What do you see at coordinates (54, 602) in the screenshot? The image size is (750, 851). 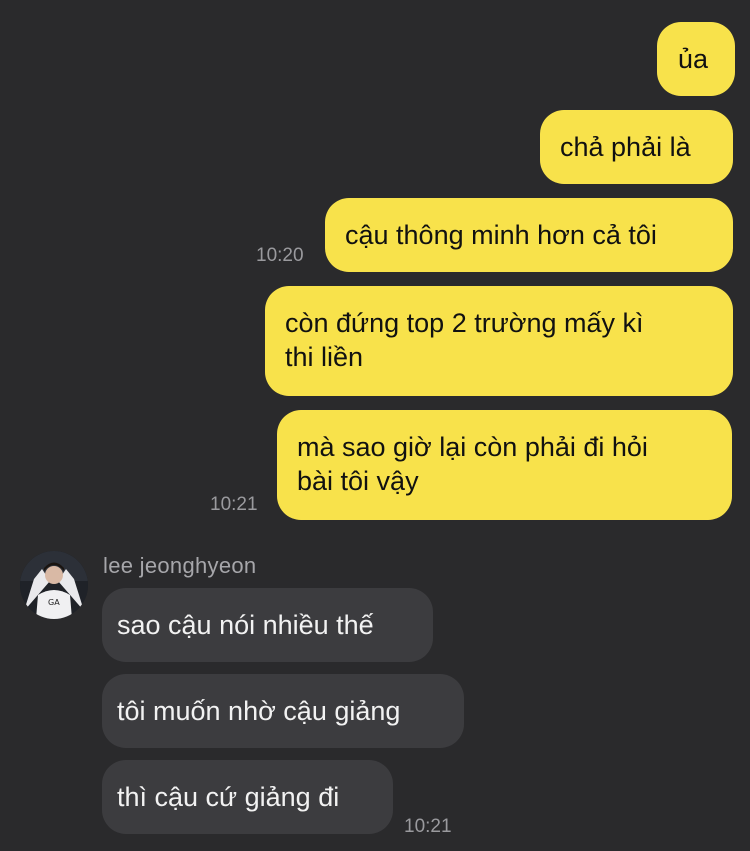 I see `svg-text: GA` at bounding box center [54, 602].